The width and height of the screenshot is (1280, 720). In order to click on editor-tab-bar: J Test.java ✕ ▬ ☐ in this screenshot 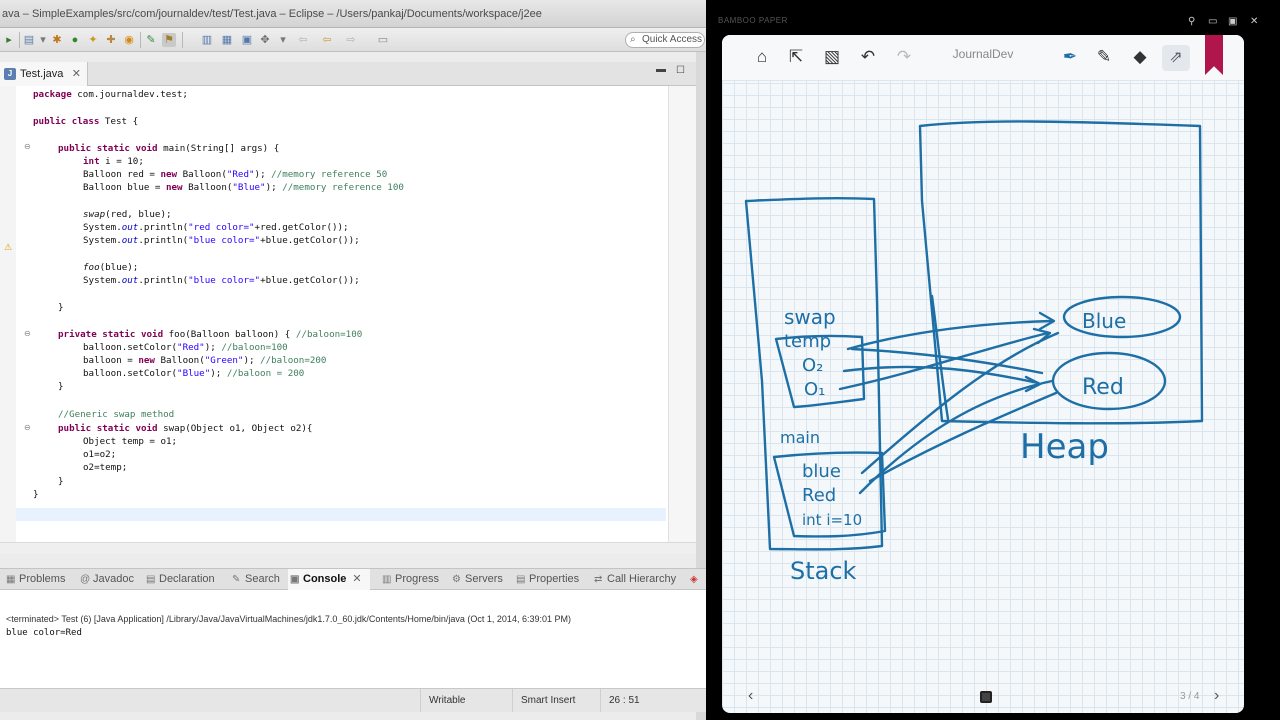, I will do `click(348, 74)`.